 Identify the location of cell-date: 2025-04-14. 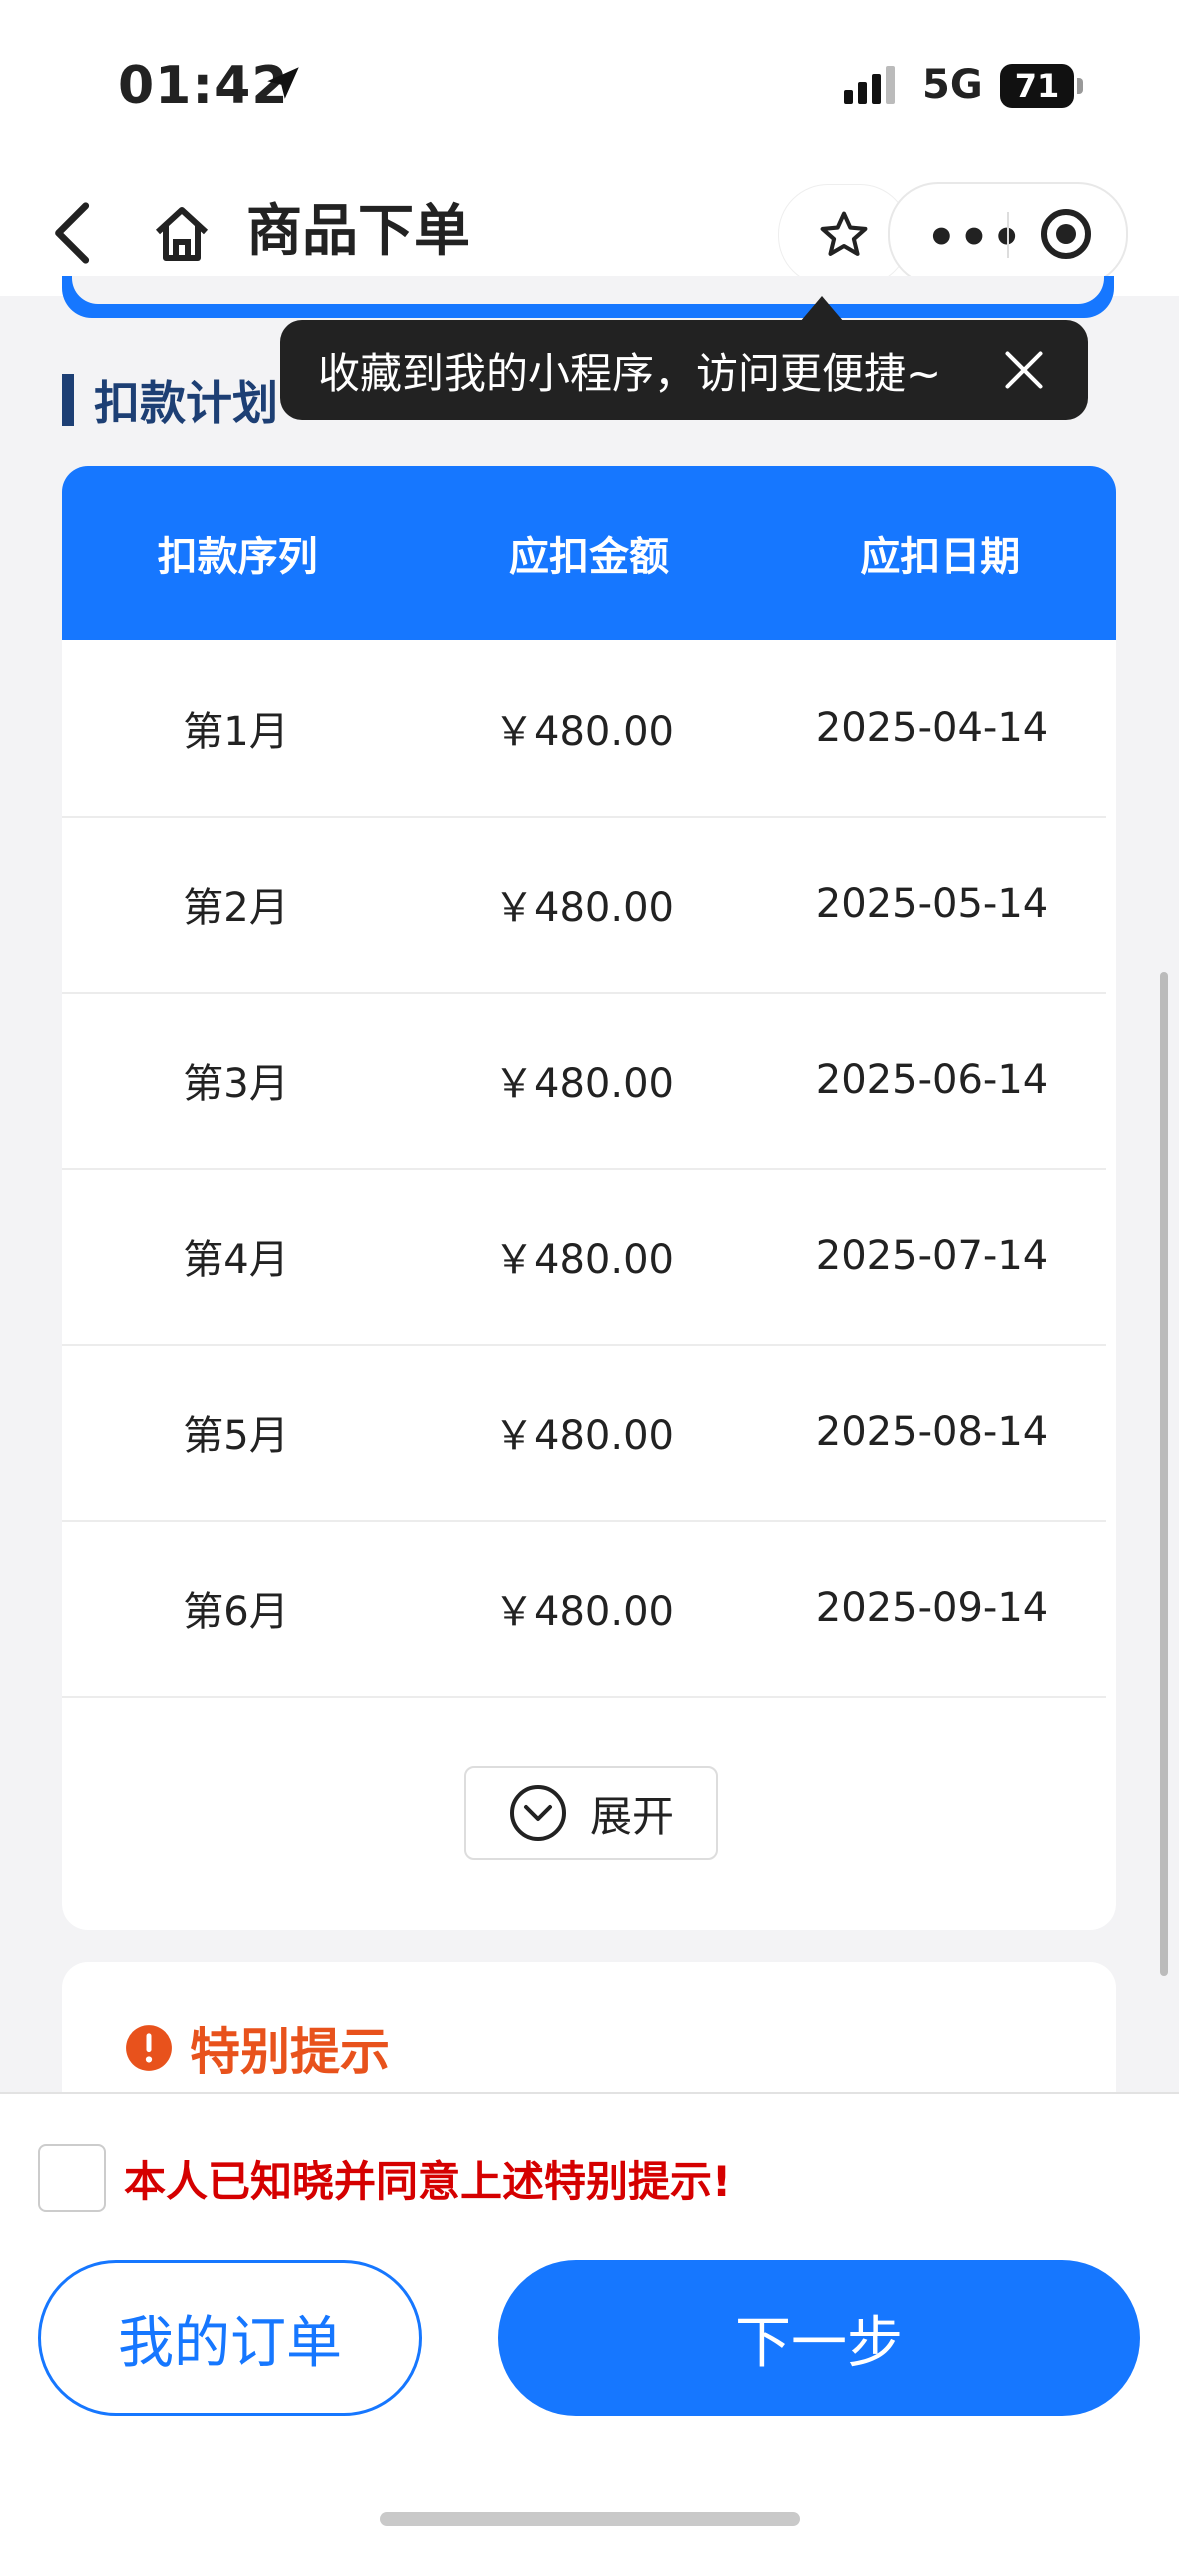
(932, 728).